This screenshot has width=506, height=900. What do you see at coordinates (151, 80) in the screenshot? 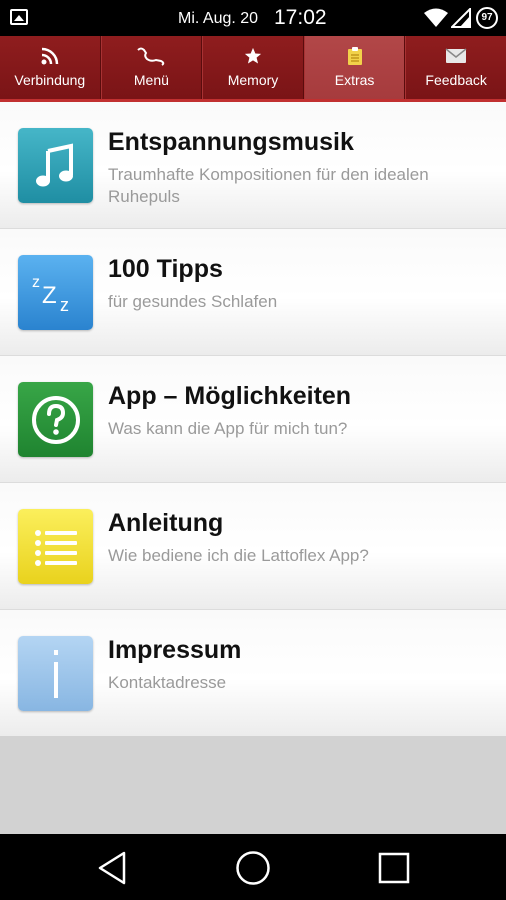
I see `tab-label: Menü` at bounding box center [151, 80].